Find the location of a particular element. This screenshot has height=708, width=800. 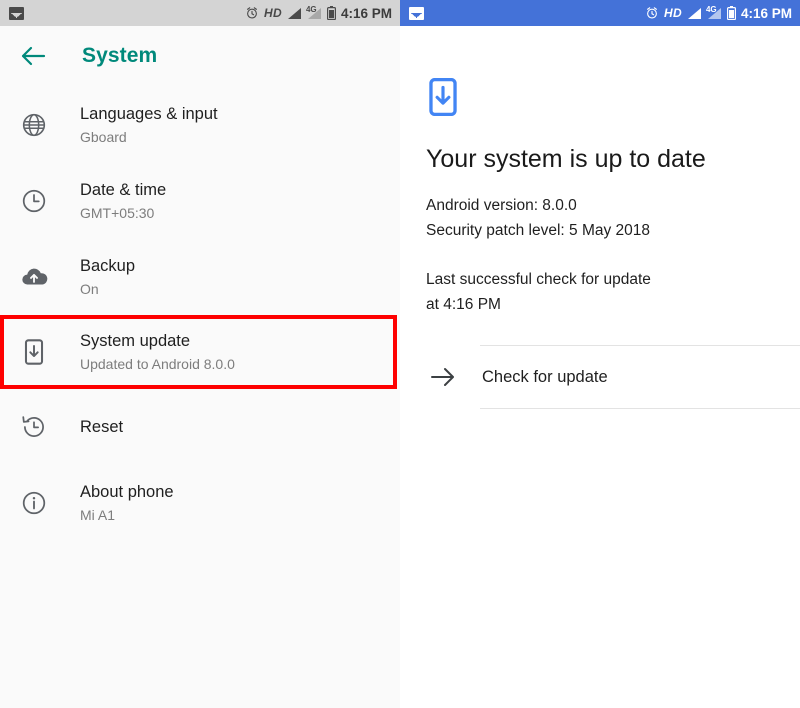

update-status-heading: Your system is up to date is located at coordinates (566, 159).